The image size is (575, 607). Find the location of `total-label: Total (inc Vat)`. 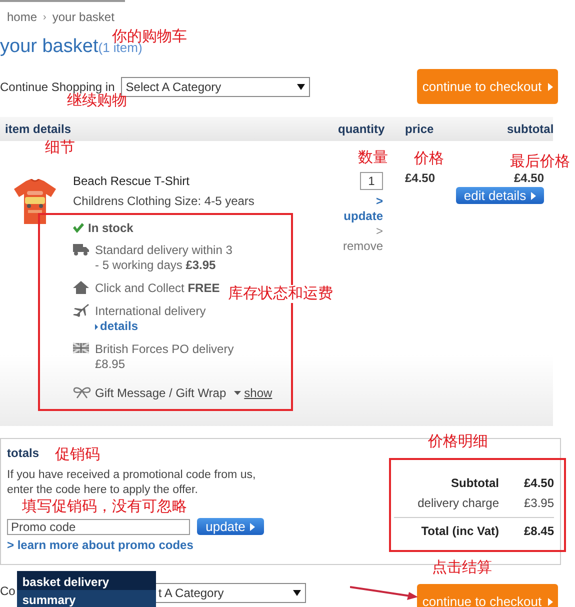

total-label: Total (inc Vat) is located at coordinates (459, 531).